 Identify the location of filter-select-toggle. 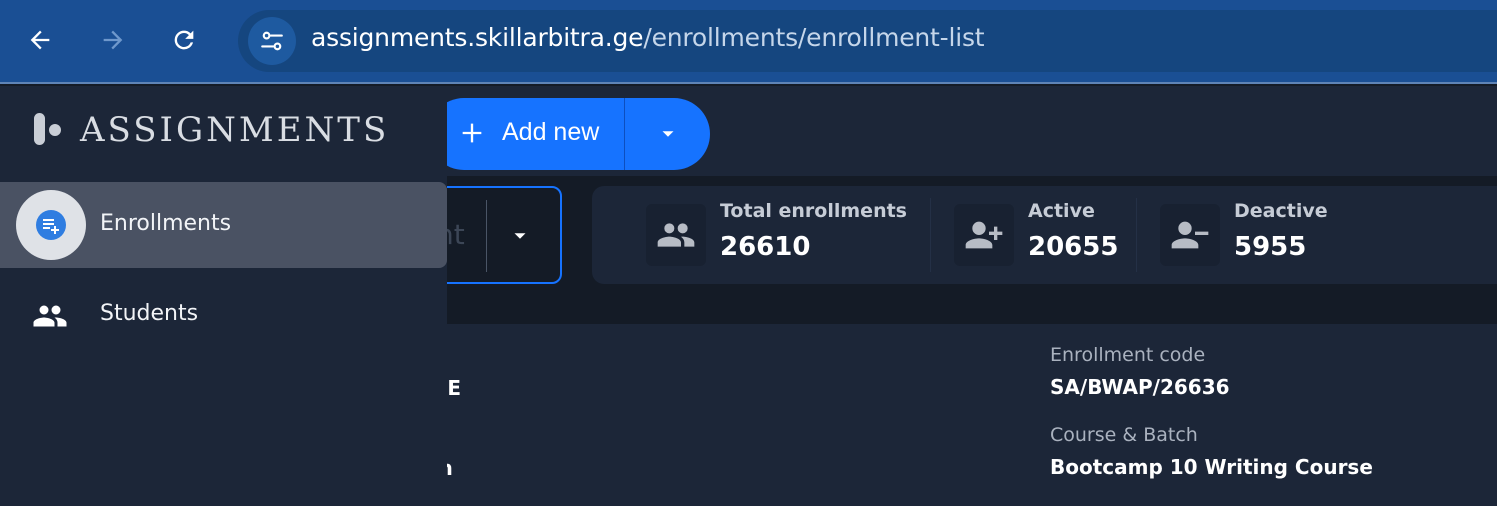
(520, 236).